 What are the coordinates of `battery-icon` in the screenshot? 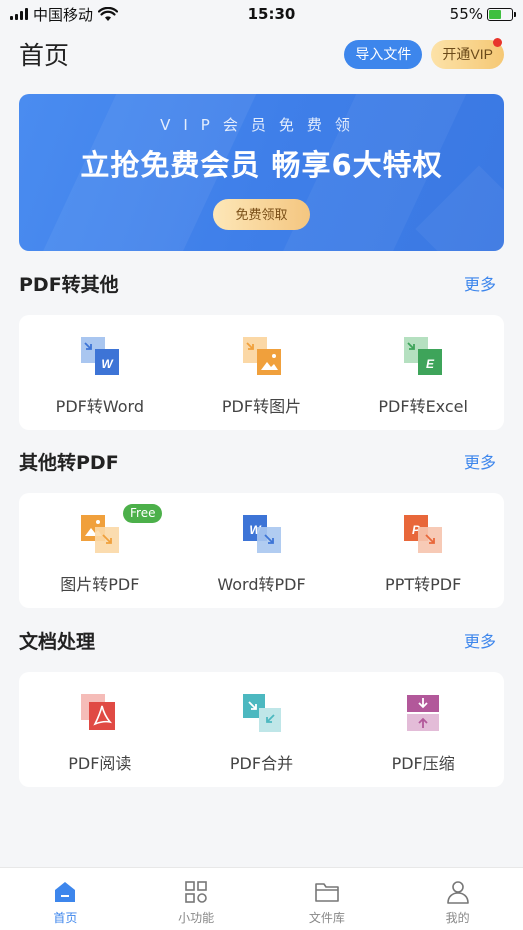 It's located at (501, 14).